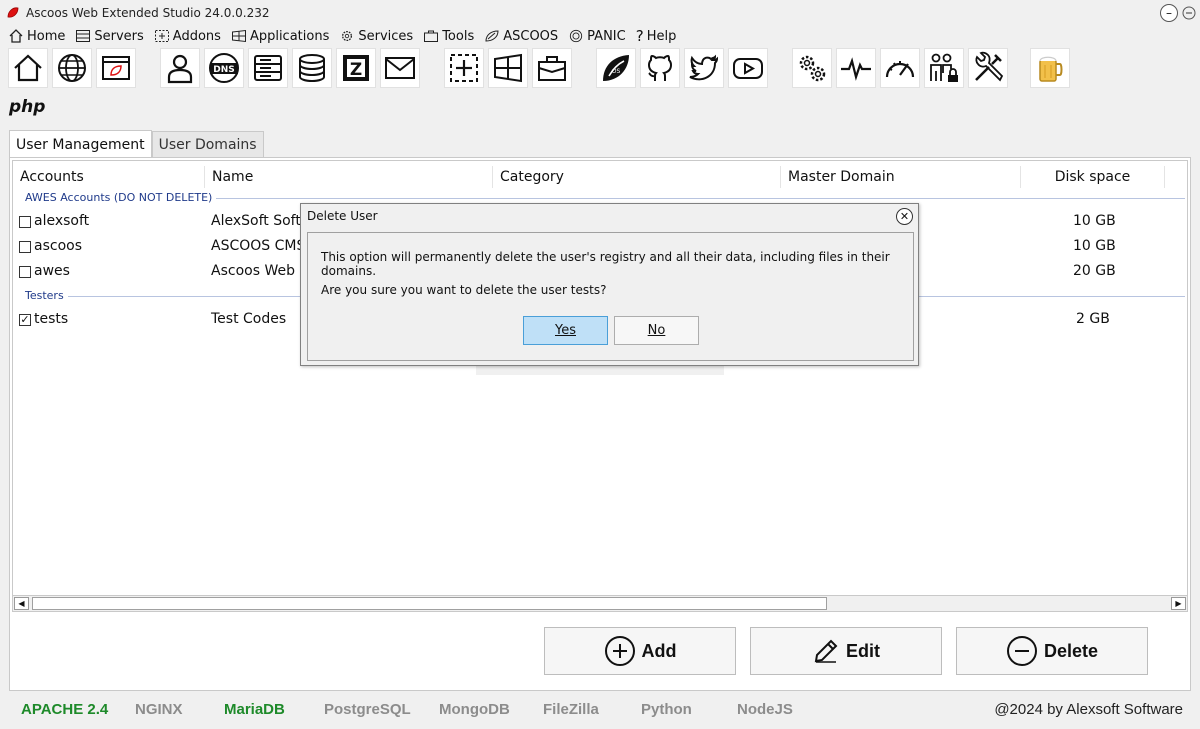 The height and width of the screenshot is (729, 1200). What do you see at coordinates (400, 68) in the screenshot?
I see `toolbar-mail-button` at bounding box center [400, 68].